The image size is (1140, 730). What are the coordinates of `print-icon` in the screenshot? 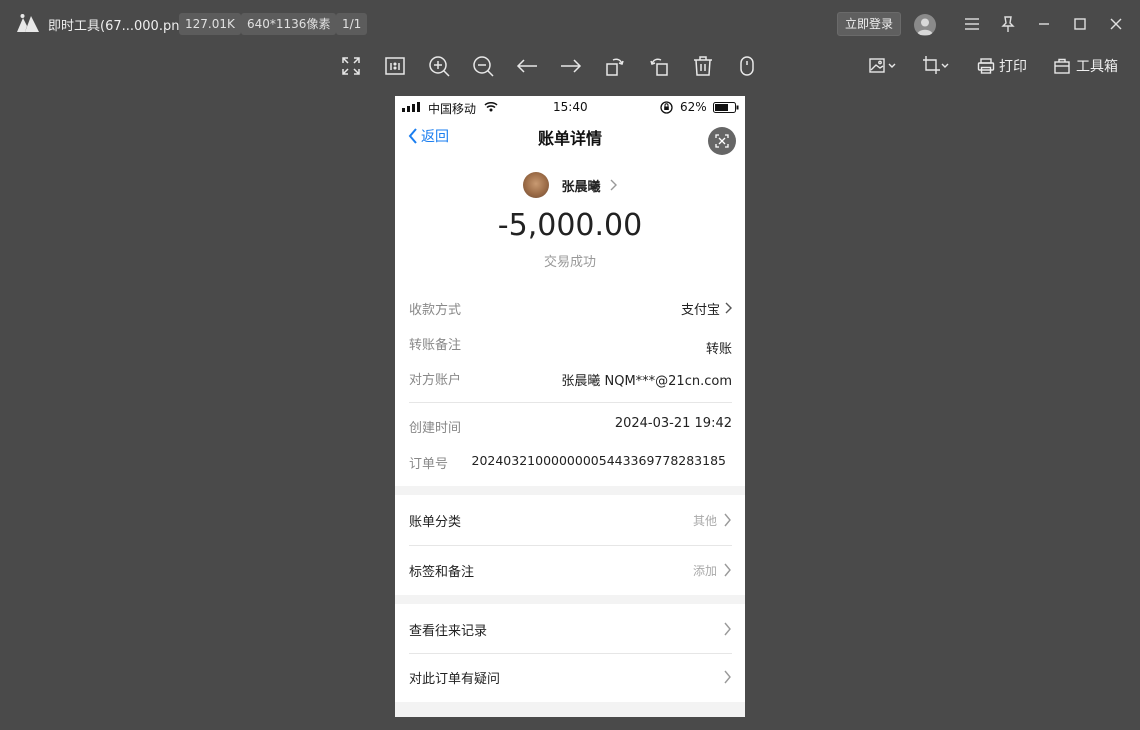 It's located at (986, 66).